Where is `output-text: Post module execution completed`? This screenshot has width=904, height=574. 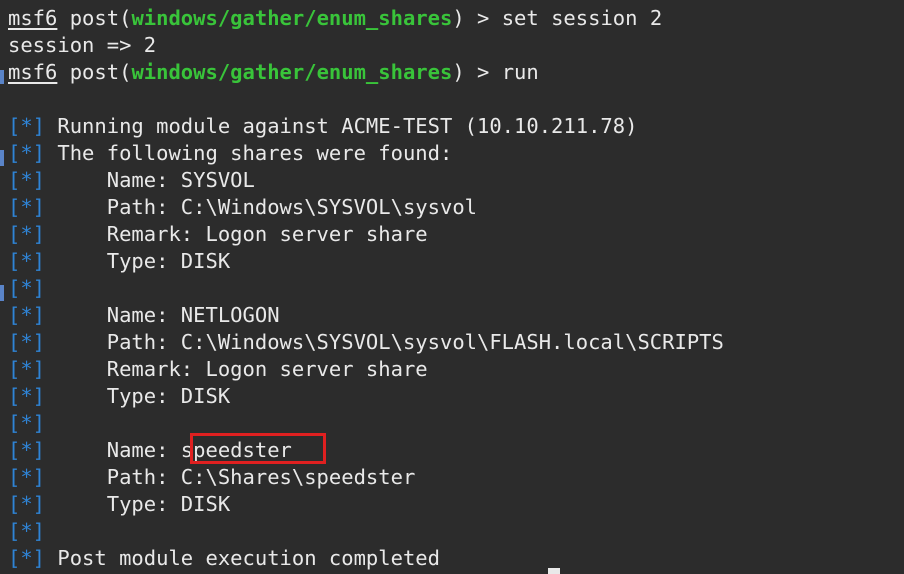 output-text: Post module execution completed is located at coordinates (242, 558).